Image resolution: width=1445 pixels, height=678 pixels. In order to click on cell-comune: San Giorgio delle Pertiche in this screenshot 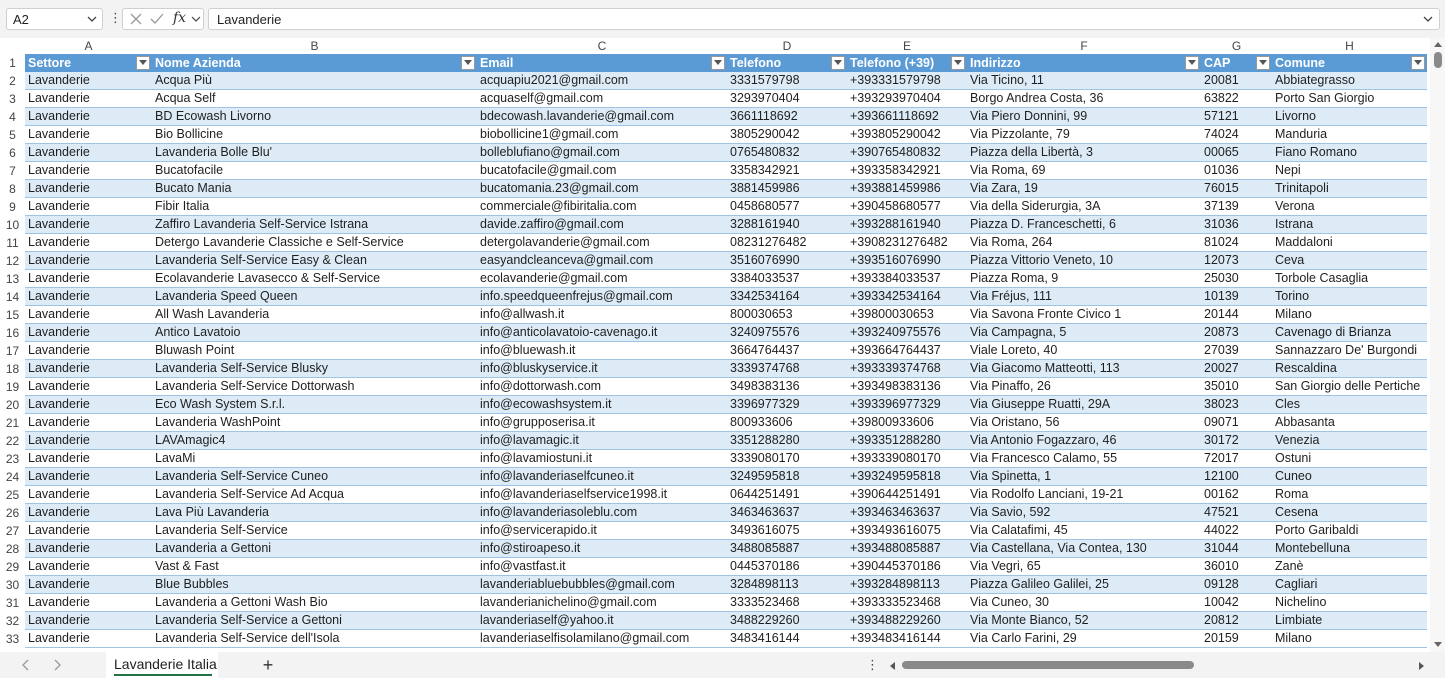, I will do `click(1349, 387)`.